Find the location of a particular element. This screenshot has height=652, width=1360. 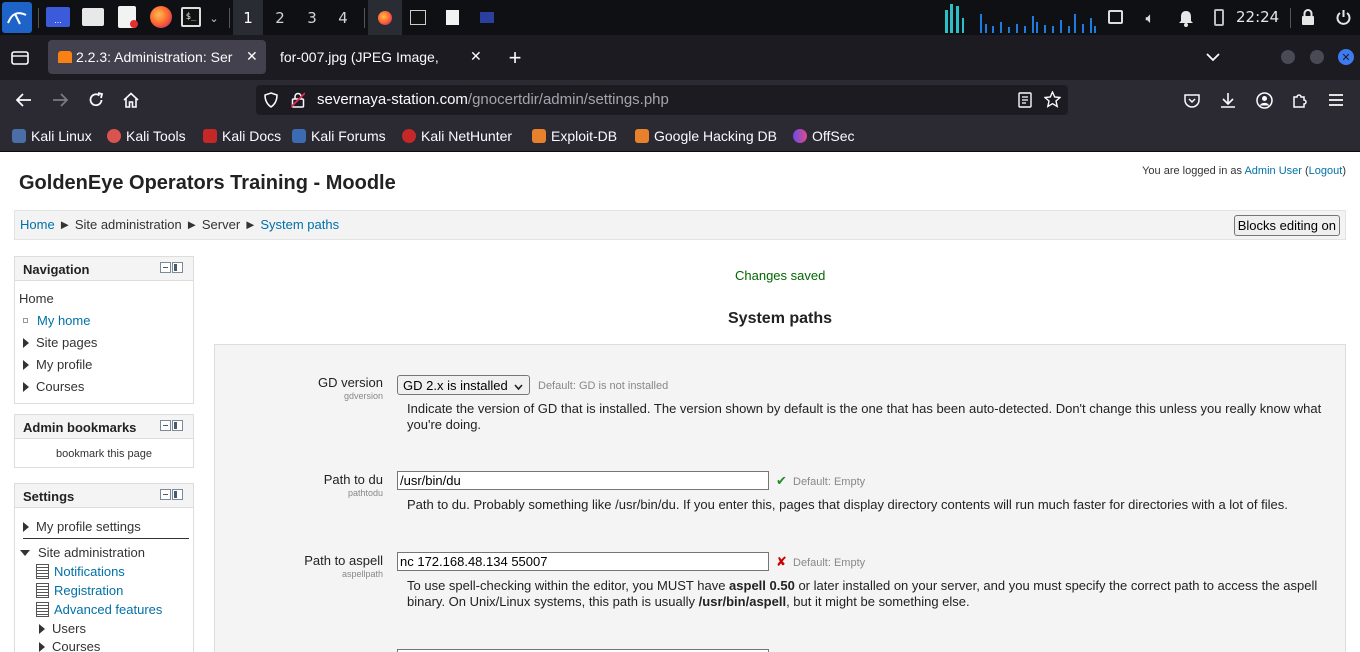

path-to-du-default: Default: Empty is located at coordinates (829, 482).